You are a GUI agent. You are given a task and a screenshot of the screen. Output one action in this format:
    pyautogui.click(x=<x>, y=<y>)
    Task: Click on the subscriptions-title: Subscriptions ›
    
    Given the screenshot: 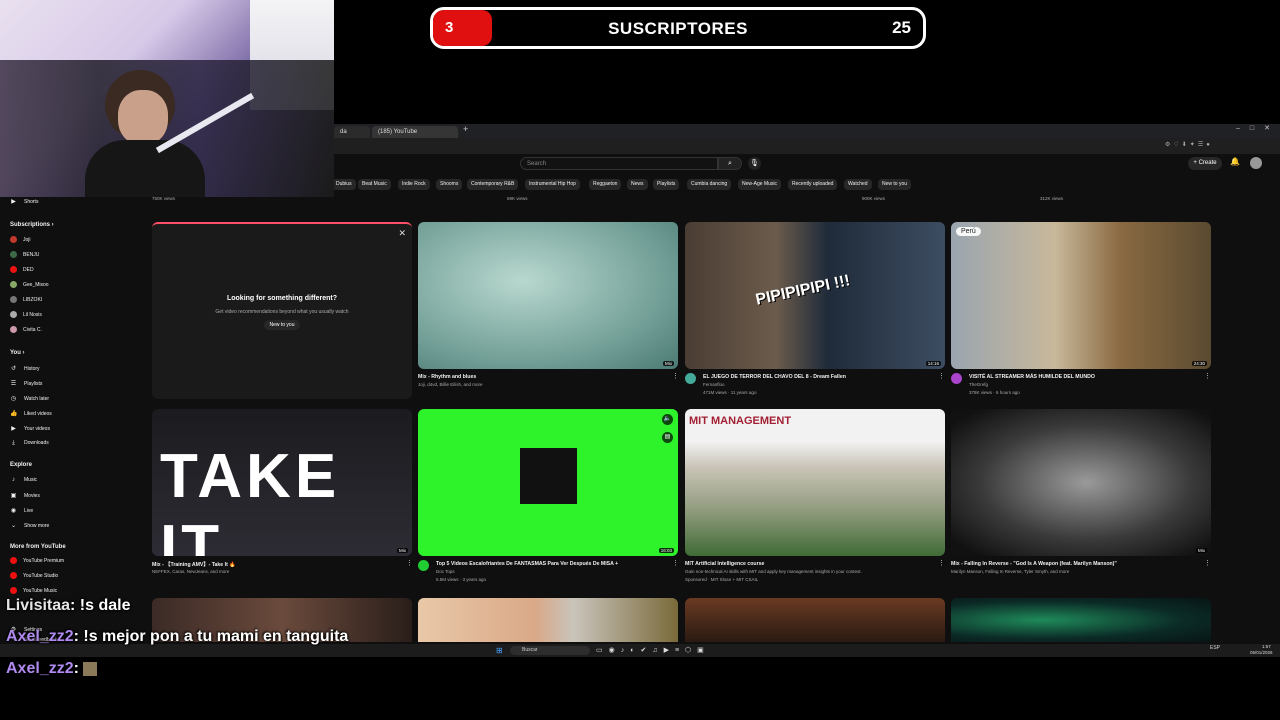 What is the action you would take?
    pyautogui.click(x=32, y=225)
    